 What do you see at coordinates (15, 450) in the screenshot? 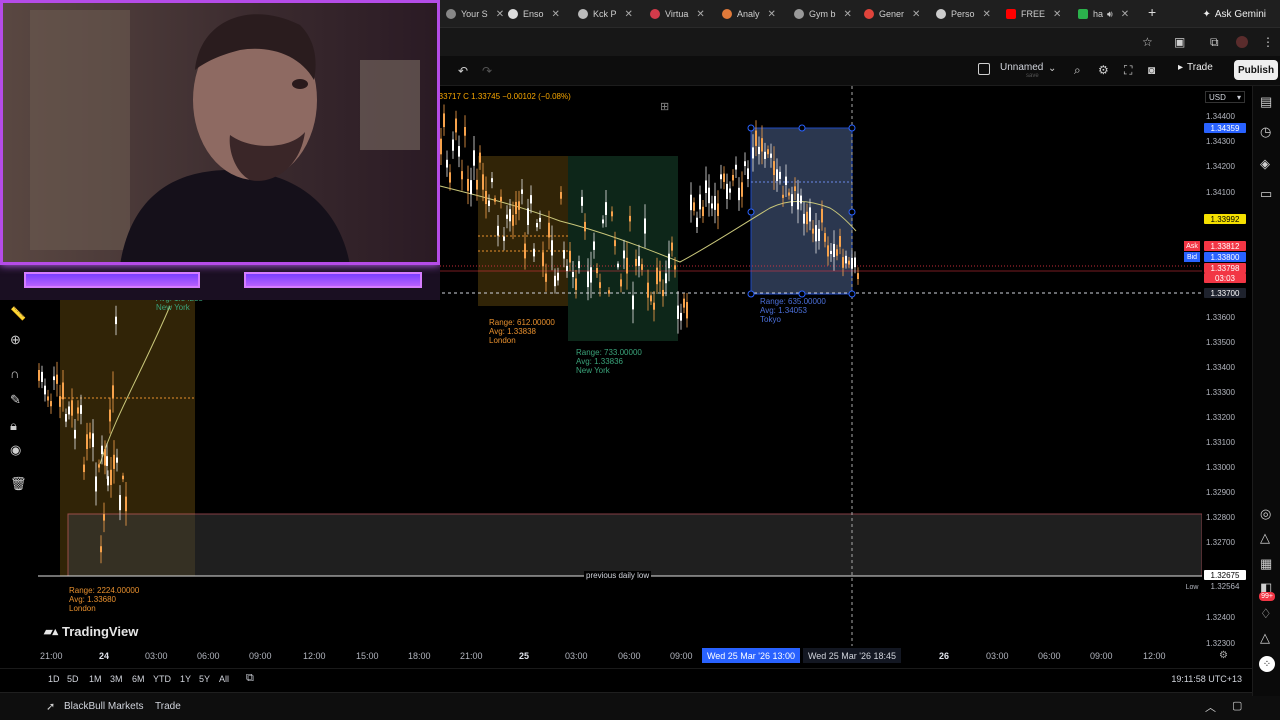
I see `eye-icon: ◉` at bounding box center [15, 450].